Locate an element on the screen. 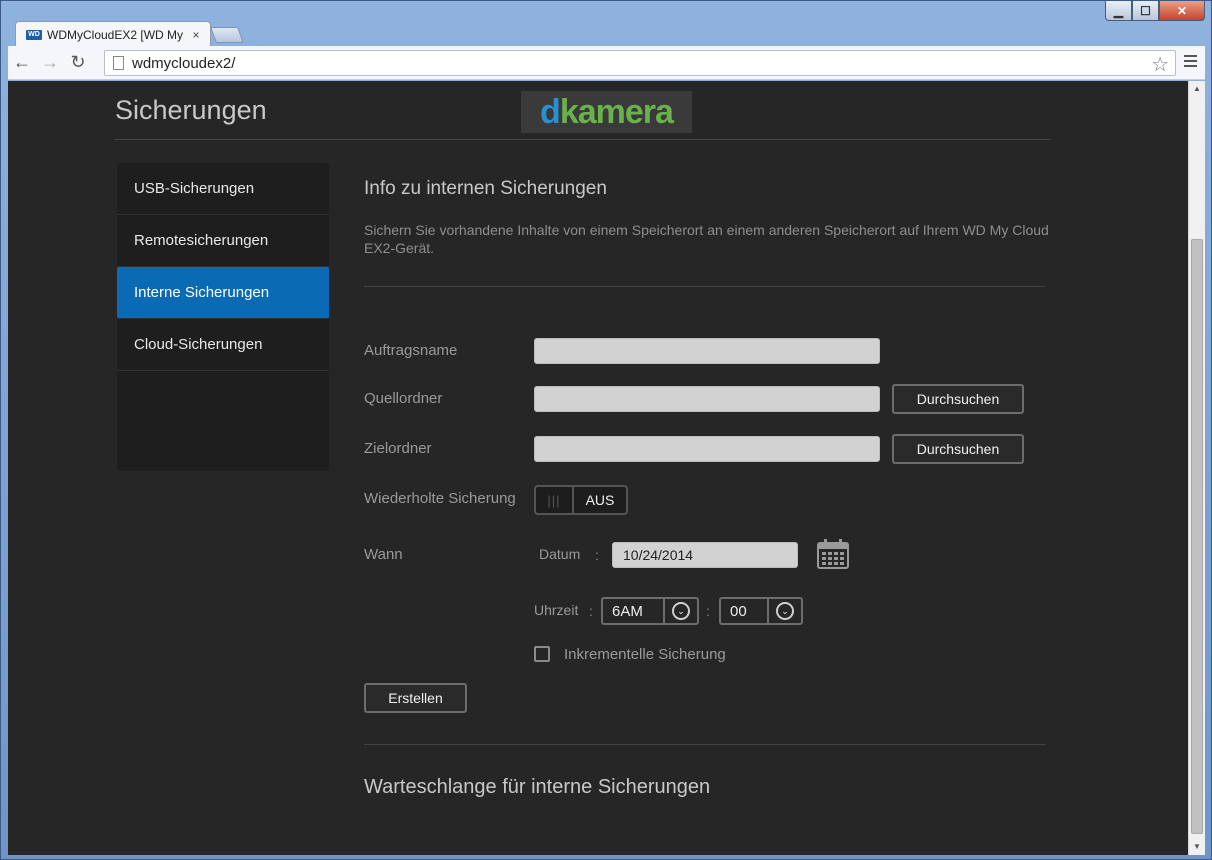  logo-d: d is located at coordinates (550, 111).